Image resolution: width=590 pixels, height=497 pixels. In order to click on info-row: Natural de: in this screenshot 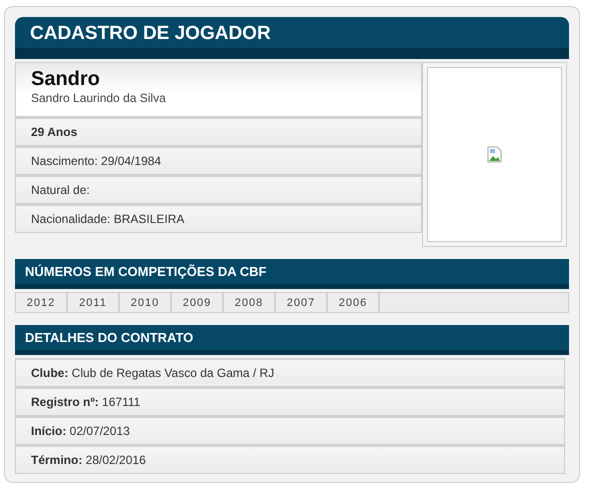, I will do `click(218, 189)`.